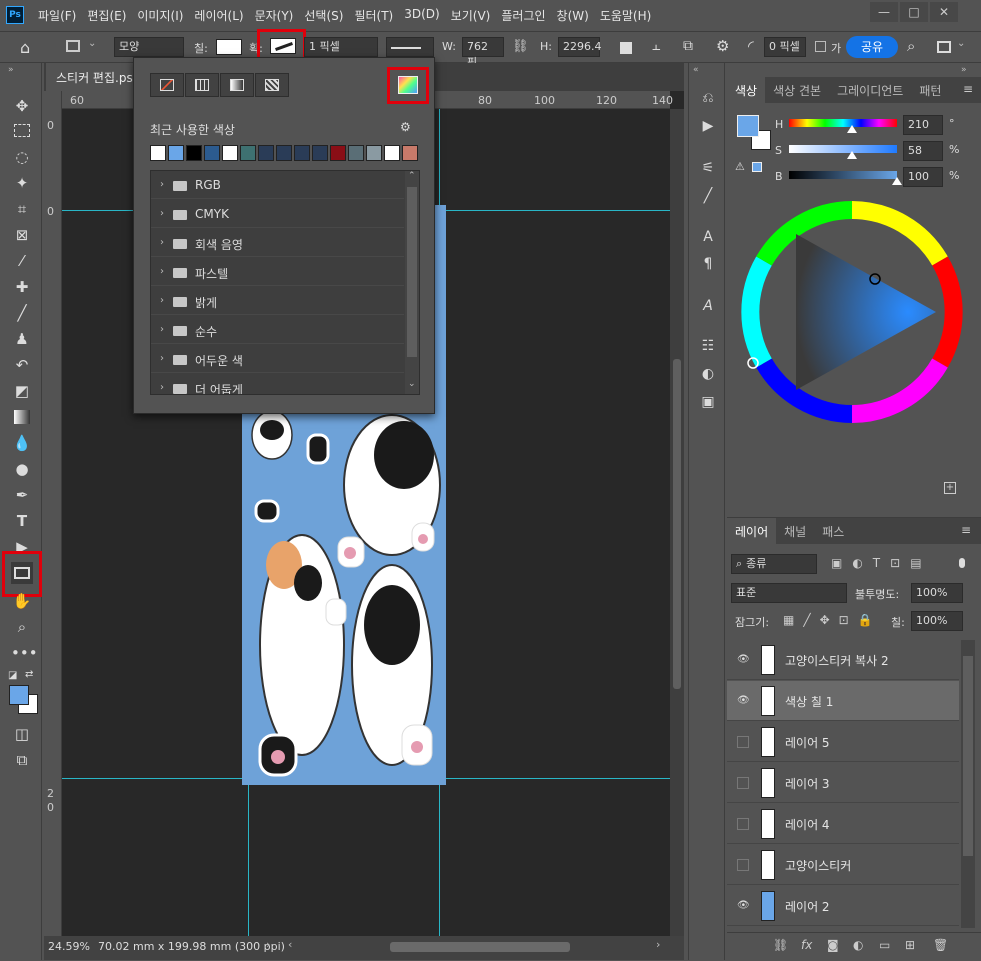 The height and width of the screenshot is (961, 981). What do you see at coordinates (22, 391) in the screenshot?
I see `eraser-icon: ◩` at bounding box center [22, 391].